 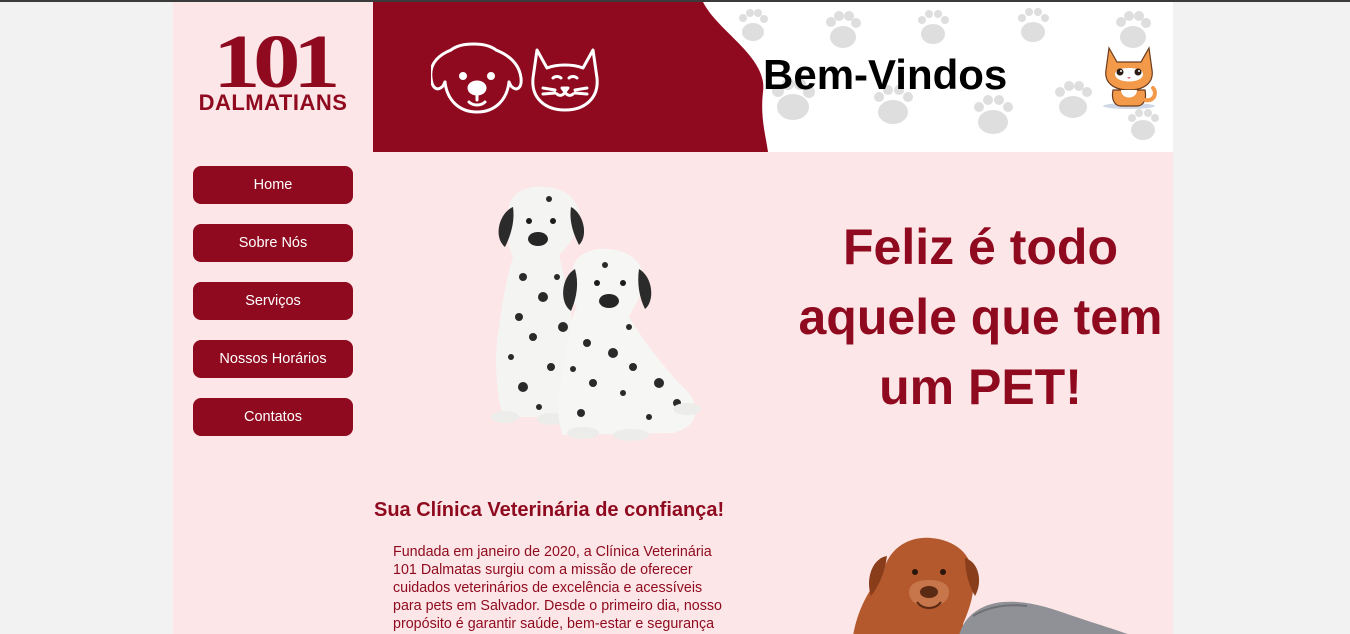 What do you see at coordinates (277, 62) in the screenshot?
I see `logo-number: 101` at bounding box center [277, 62].